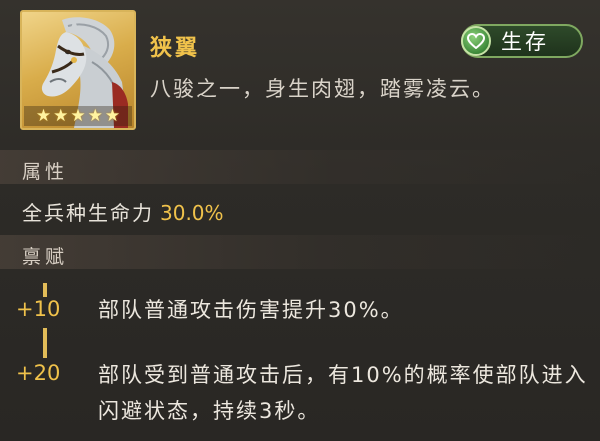 This screenshot has width=600, height=441. What do you see at coordinates (88, 213) in the screenshot?
I see `attribute-label: 全兵种生命力` at bounding box center [88, 213].